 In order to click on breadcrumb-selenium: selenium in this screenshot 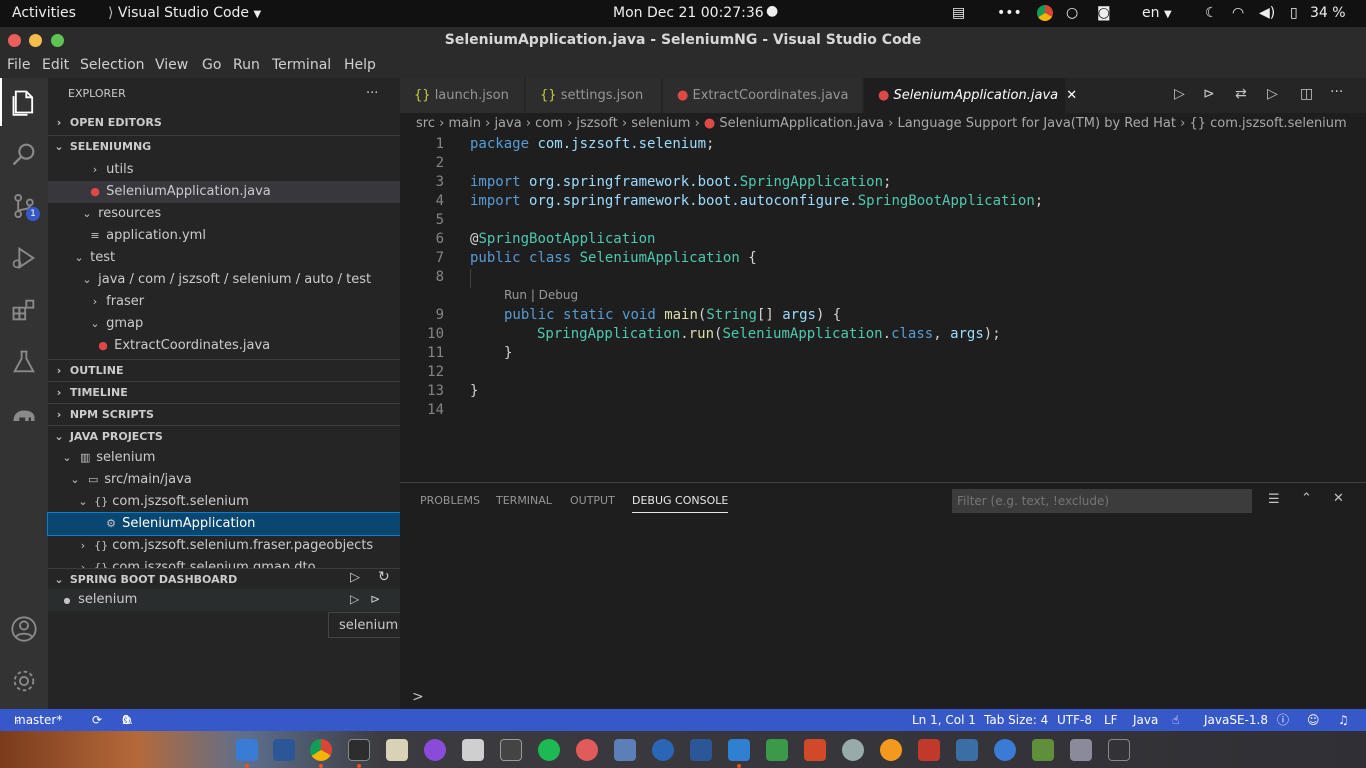, I will do `click(660, 123)`.